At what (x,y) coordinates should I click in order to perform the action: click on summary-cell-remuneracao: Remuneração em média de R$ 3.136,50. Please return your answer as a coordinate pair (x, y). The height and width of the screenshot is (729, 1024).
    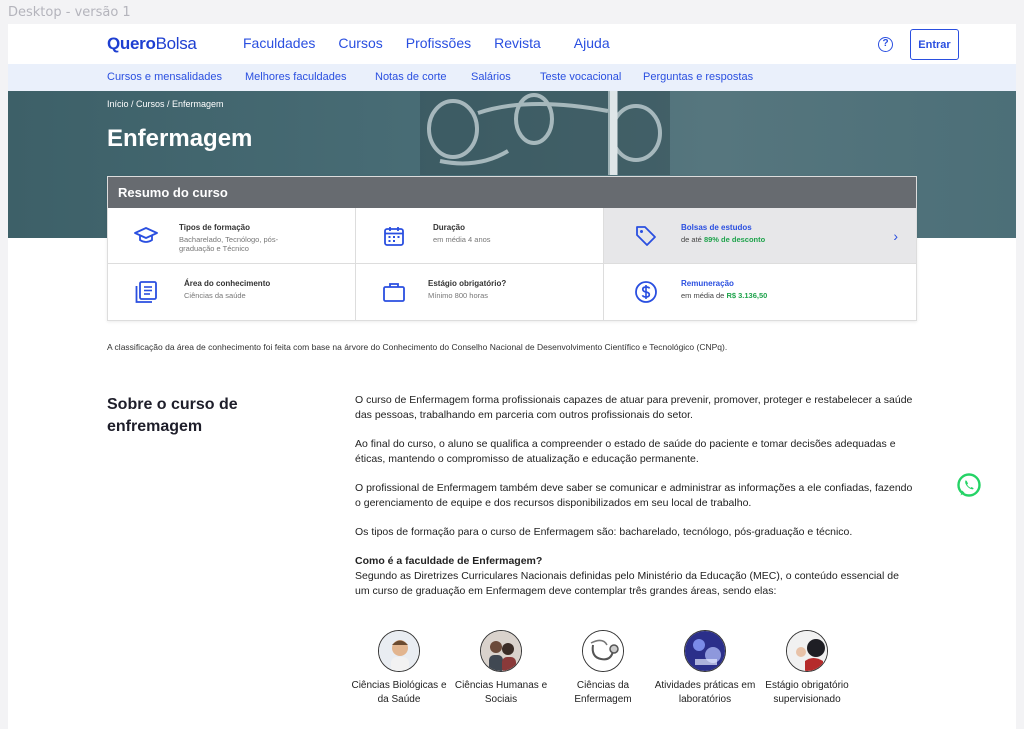
    Looking at the image, I should click on (760, 292).